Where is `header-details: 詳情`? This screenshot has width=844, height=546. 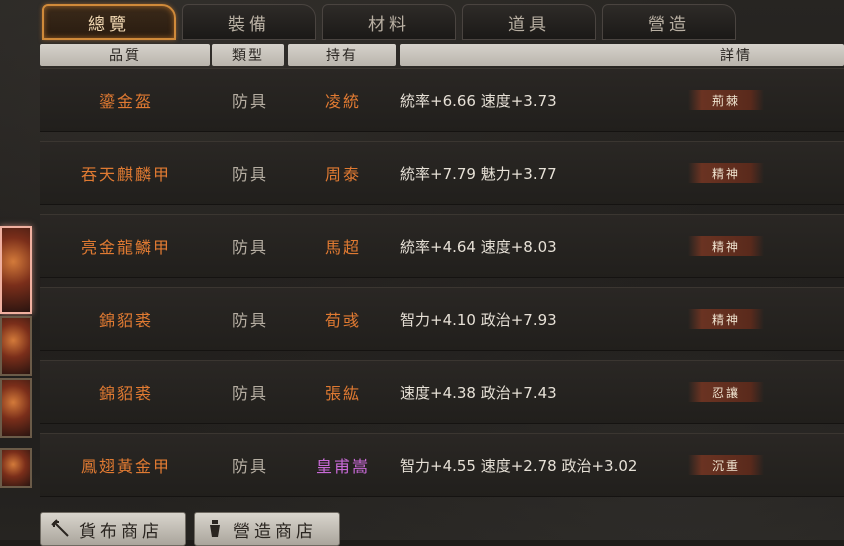
header-details: 詳情 is located at coordinates (622, 55).